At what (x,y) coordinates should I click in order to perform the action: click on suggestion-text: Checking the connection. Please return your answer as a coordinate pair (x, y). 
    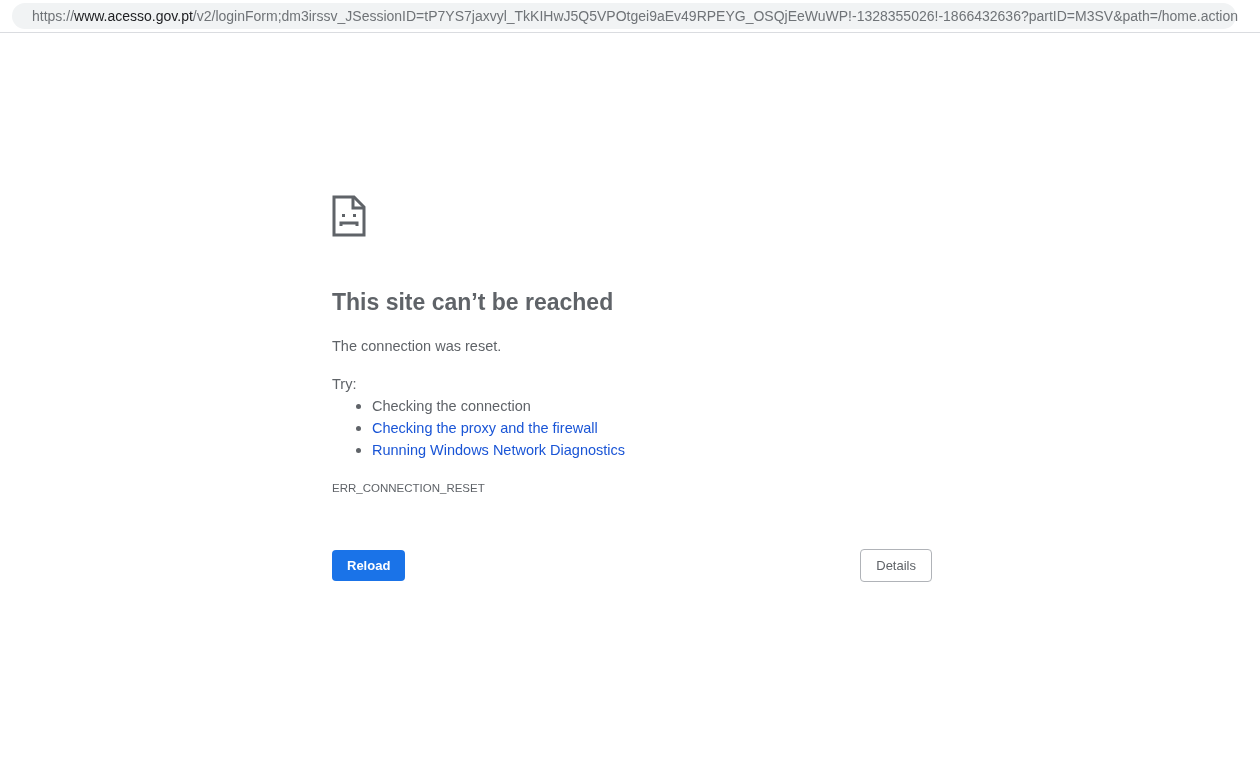
    Looking at the image, I should click on (451, 406).